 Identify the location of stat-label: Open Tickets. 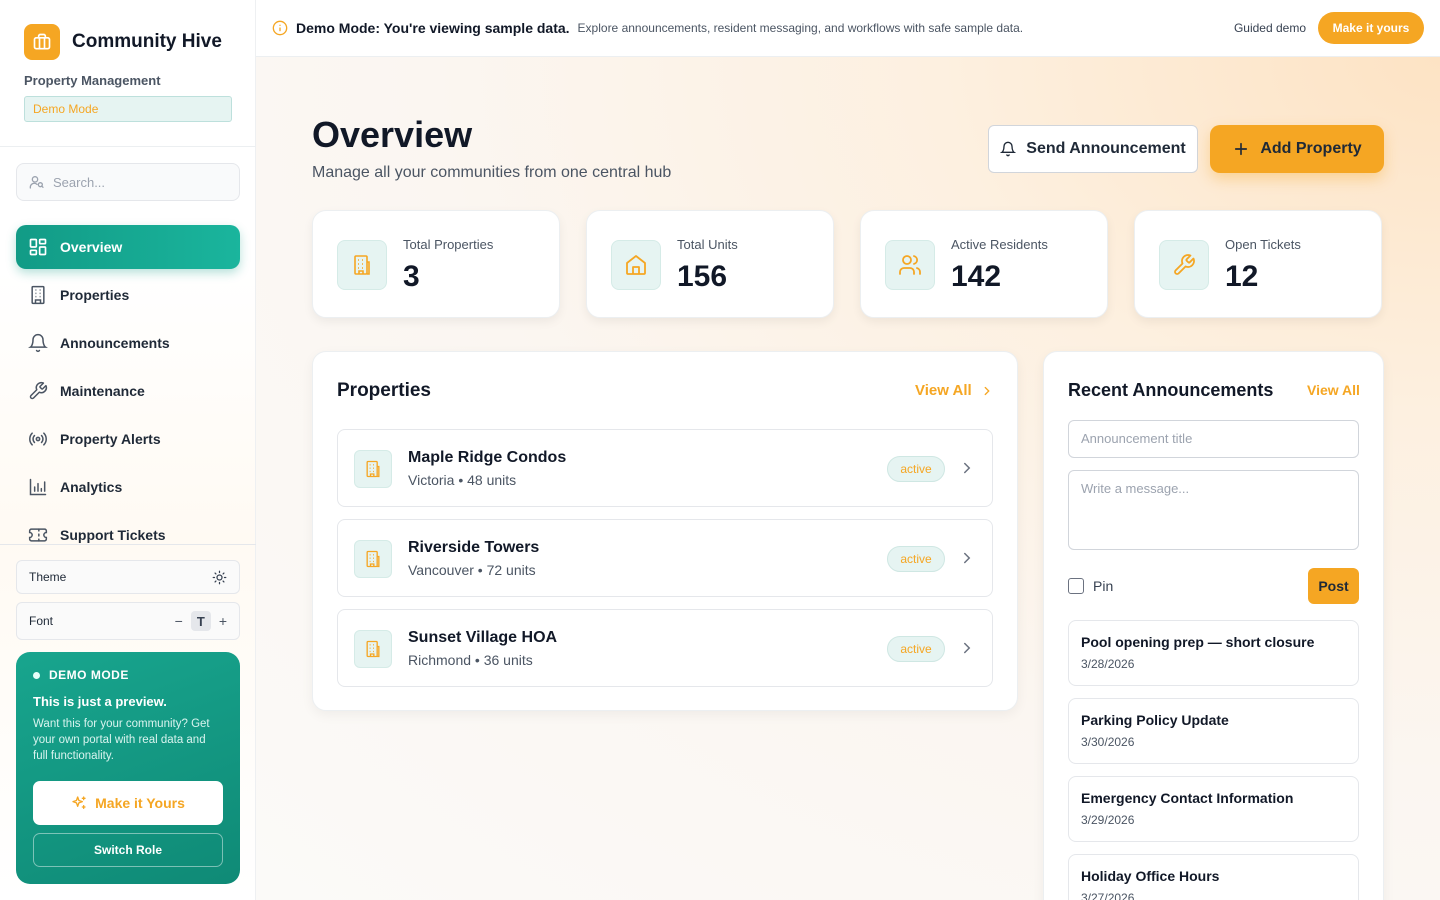
(1263, 244).